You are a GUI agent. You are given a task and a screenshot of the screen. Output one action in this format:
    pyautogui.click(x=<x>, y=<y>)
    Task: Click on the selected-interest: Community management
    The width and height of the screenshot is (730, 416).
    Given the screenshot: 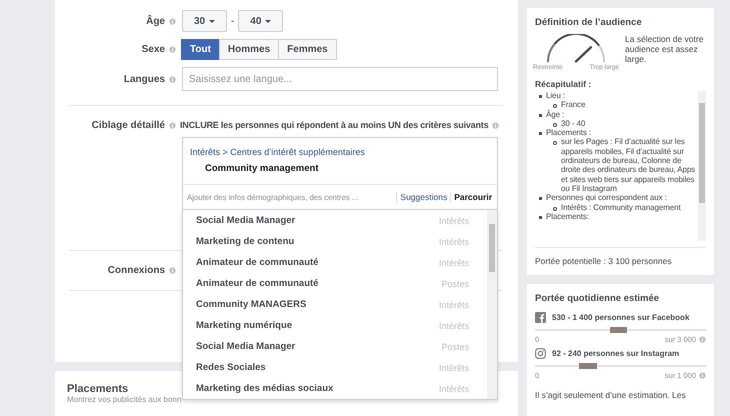 What is the action you would take?
    pyautogui.click(x=261, y=170)
    